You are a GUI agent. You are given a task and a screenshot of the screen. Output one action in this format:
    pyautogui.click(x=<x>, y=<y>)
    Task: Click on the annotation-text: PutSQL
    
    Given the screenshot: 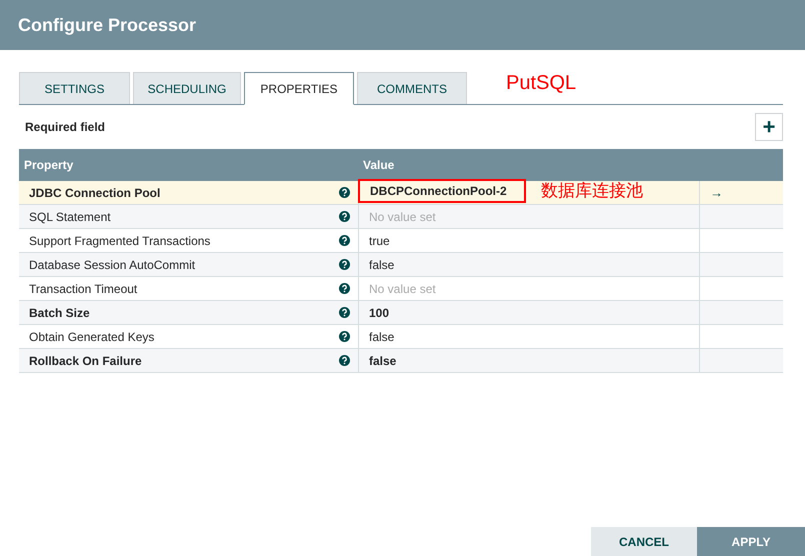 What is the action you would take?
    pyautogui.click(x=541, y=83)
    